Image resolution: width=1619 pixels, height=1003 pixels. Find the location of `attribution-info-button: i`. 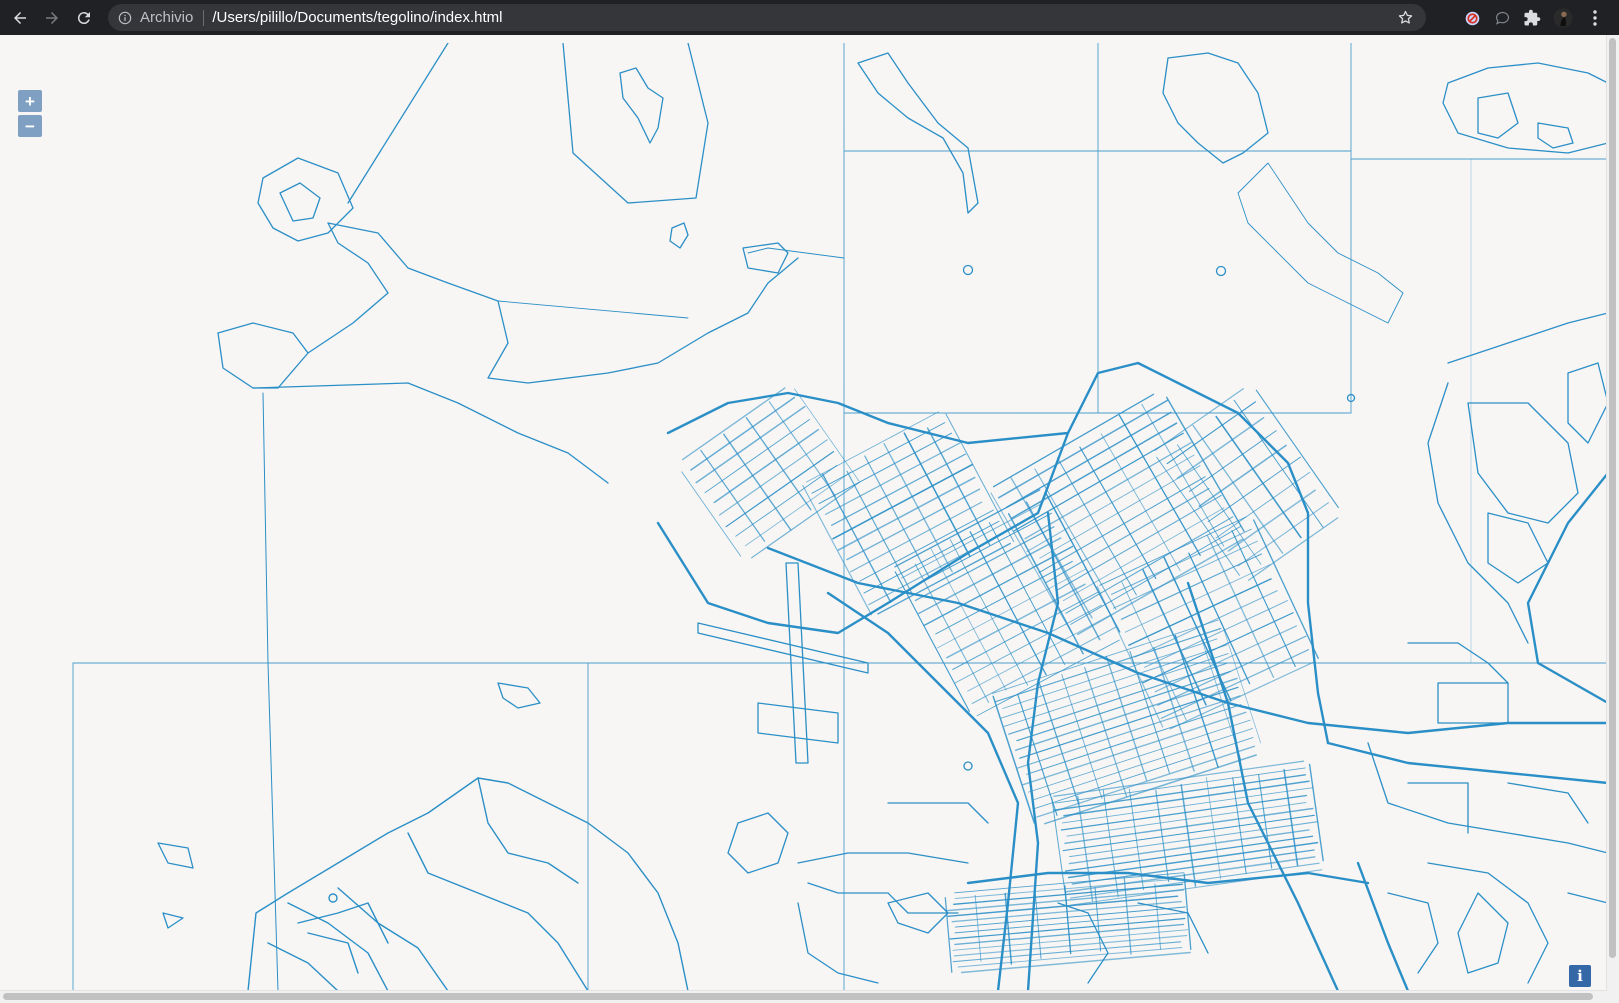

attribution-info-button: i is located at coordinates (1580, 976).